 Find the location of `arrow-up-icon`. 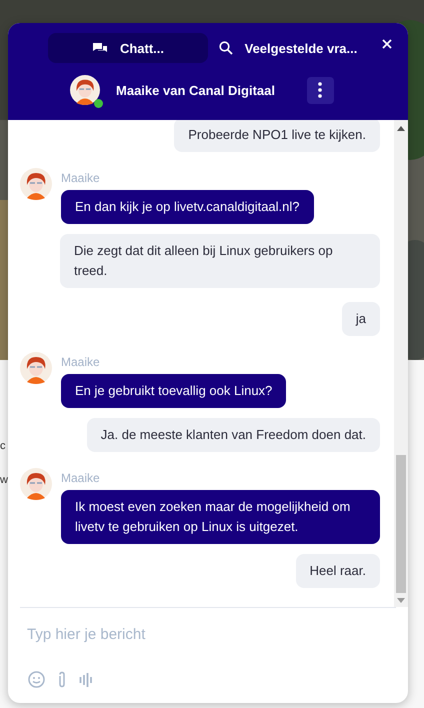

arrow-up-icon is located at coordinates (401, 128).